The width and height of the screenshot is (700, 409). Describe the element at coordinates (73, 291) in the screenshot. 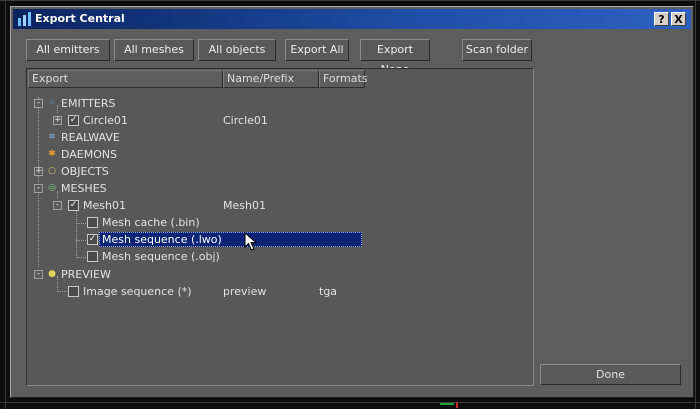

I see `checkbox-image-sequence` at that location.